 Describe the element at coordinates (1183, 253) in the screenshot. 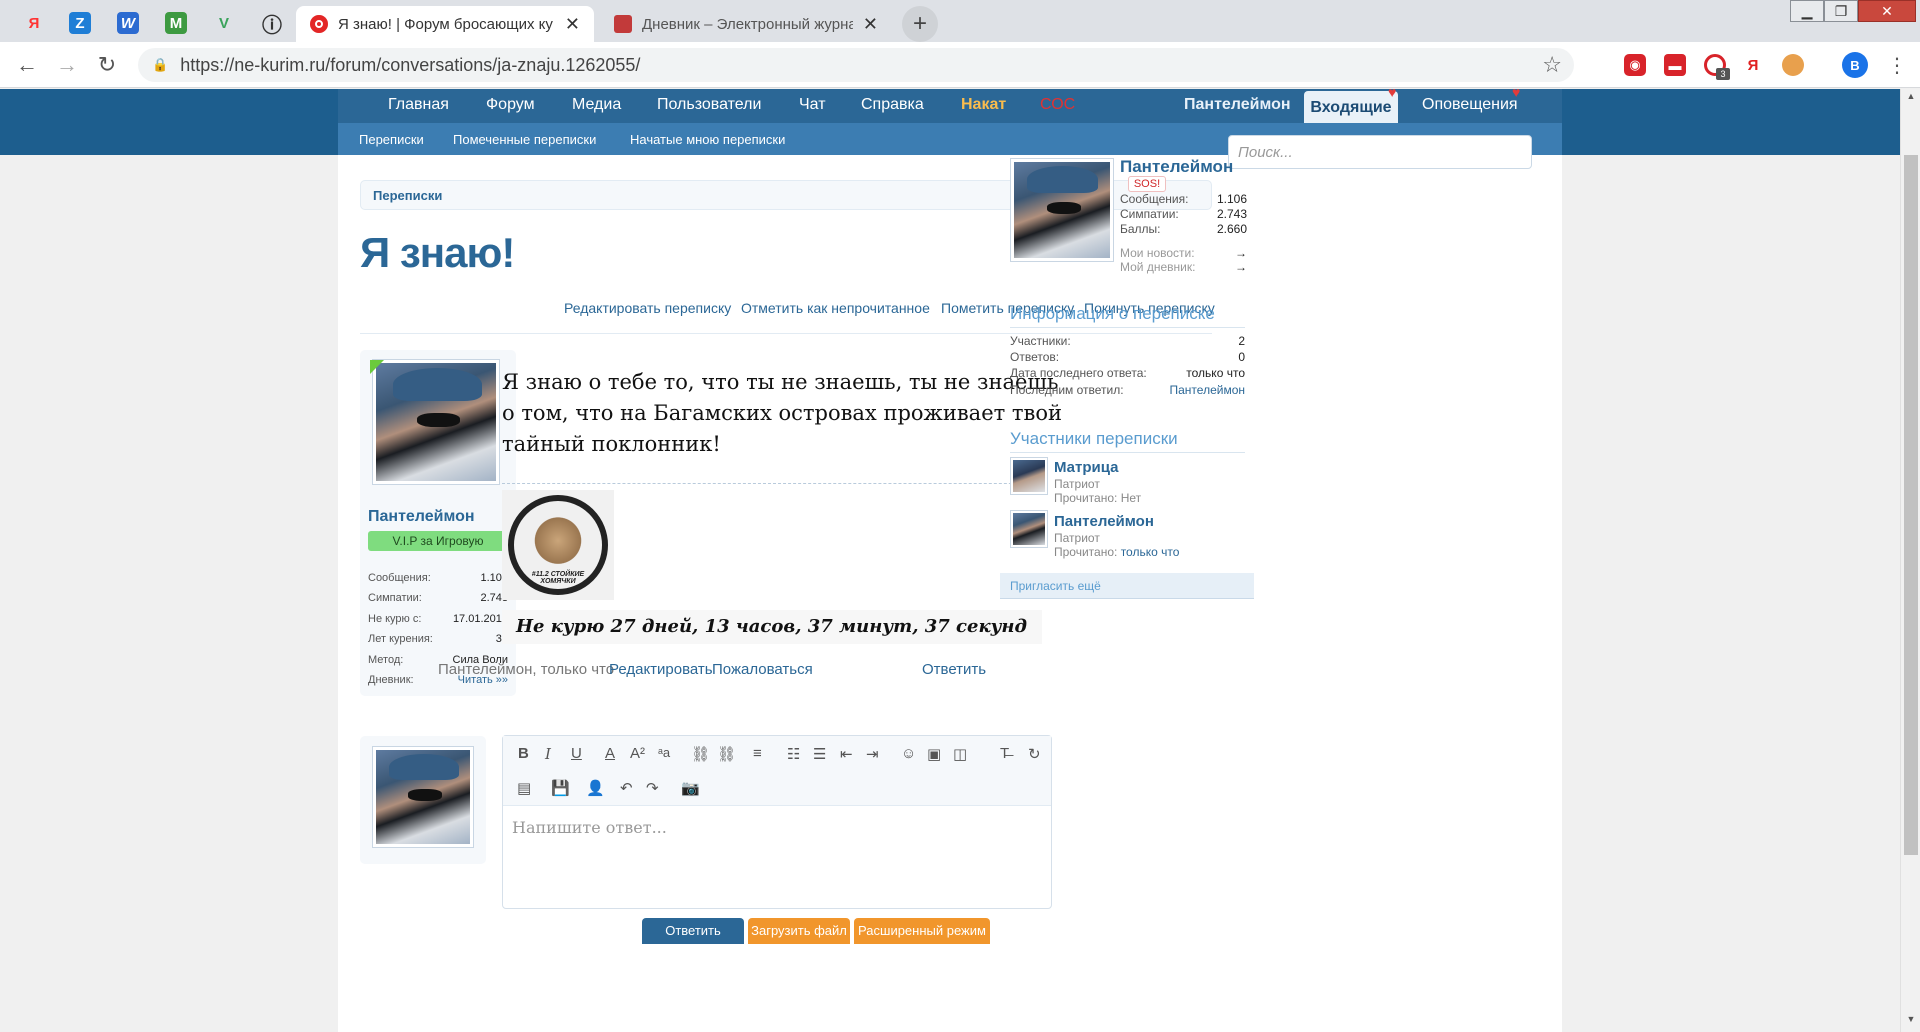

I see `my-news-link: Мои новости: →` at that location.